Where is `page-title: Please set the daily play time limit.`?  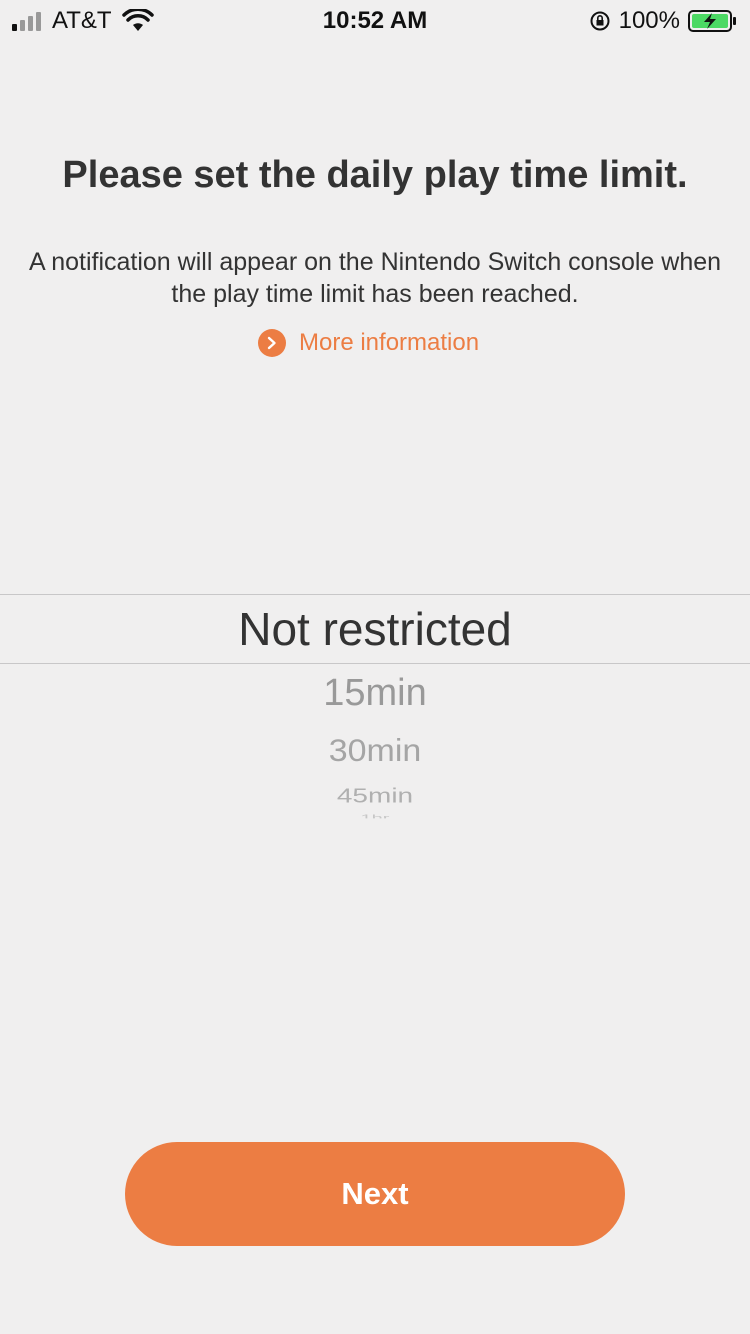 page-title: Please set the daily play time limit. is located at coordinates (375, 175).